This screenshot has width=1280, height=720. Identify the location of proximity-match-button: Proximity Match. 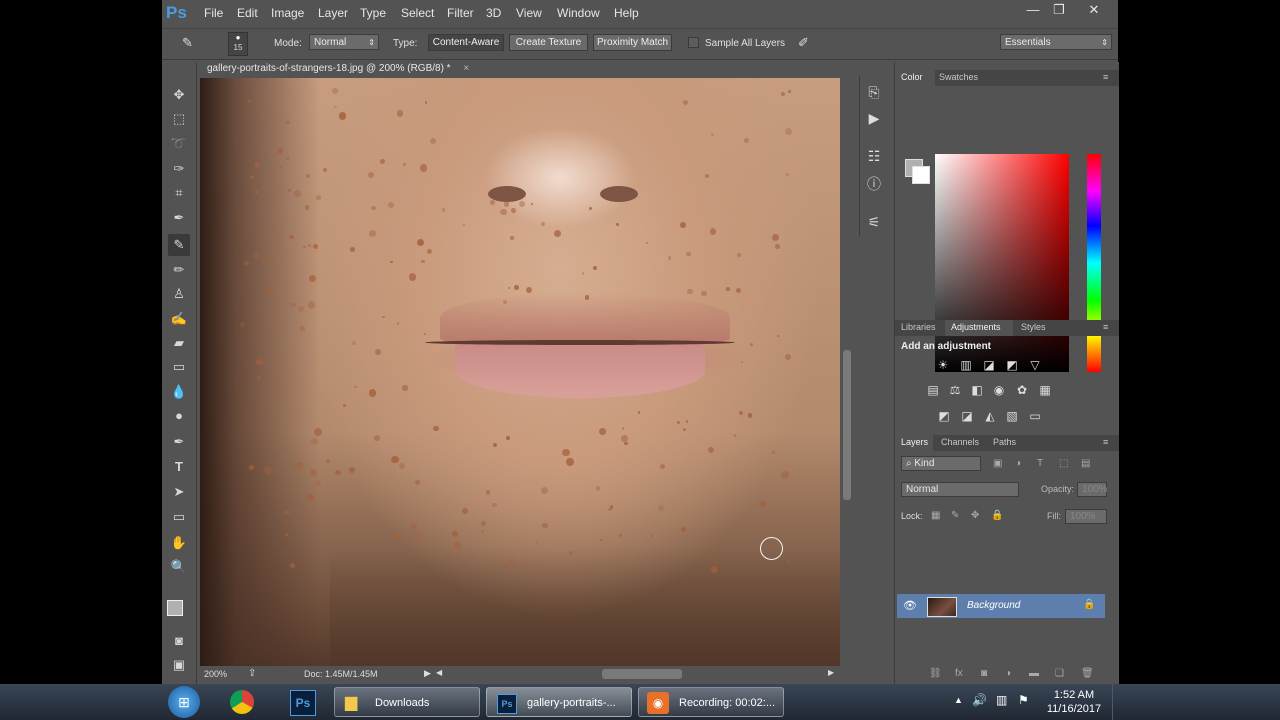
(632, 42).